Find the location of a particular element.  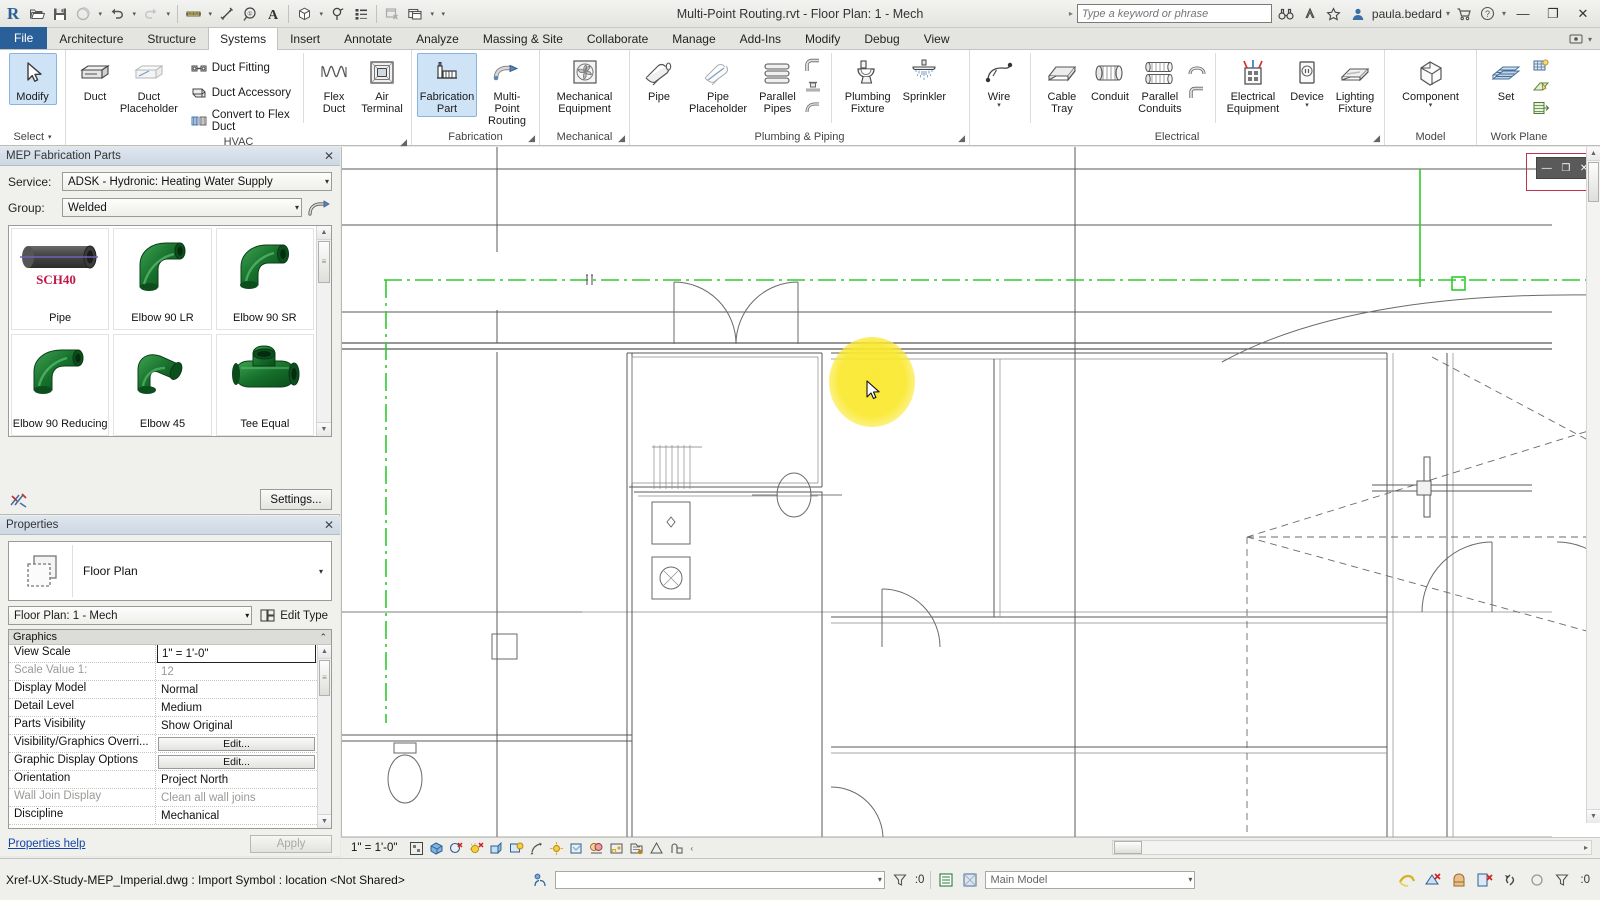

mep-palette-close-icon: ✕ is located at coordinates (329, 156).